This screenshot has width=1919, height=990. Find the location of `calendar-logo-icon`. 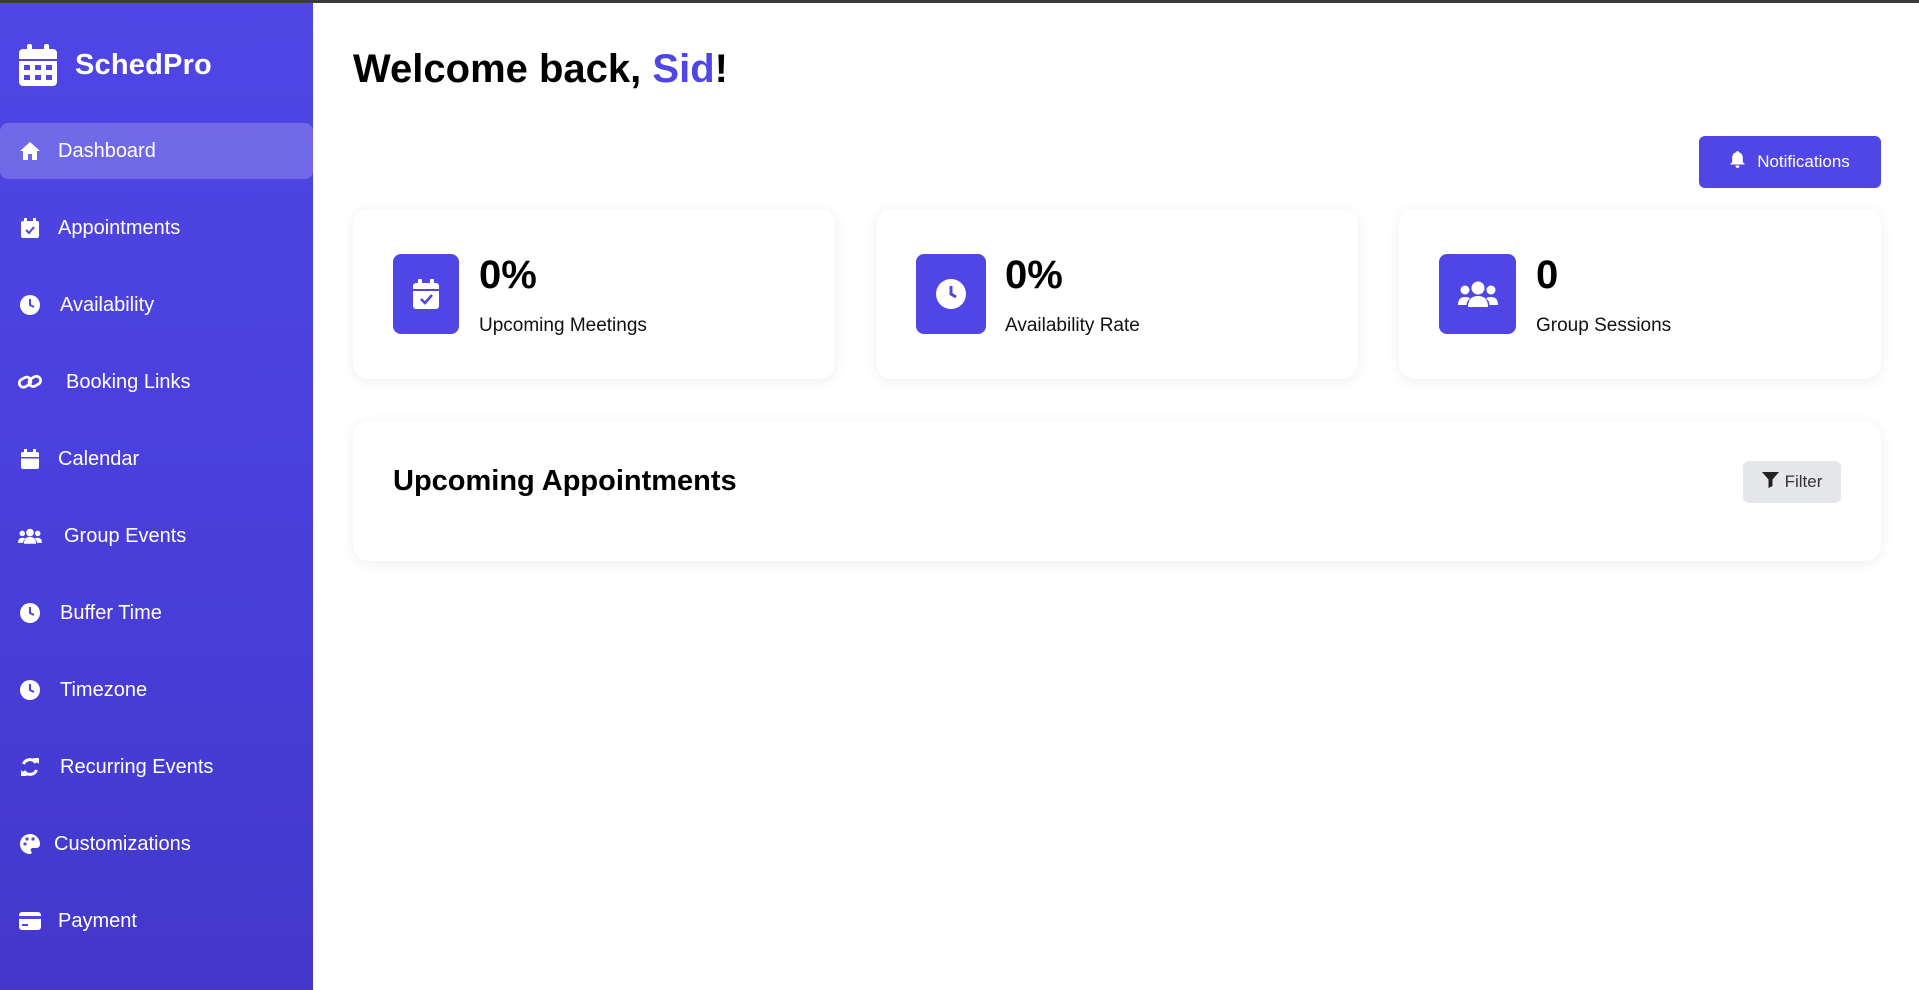

calendar-logo-icon is located at coordinates (38, 65).